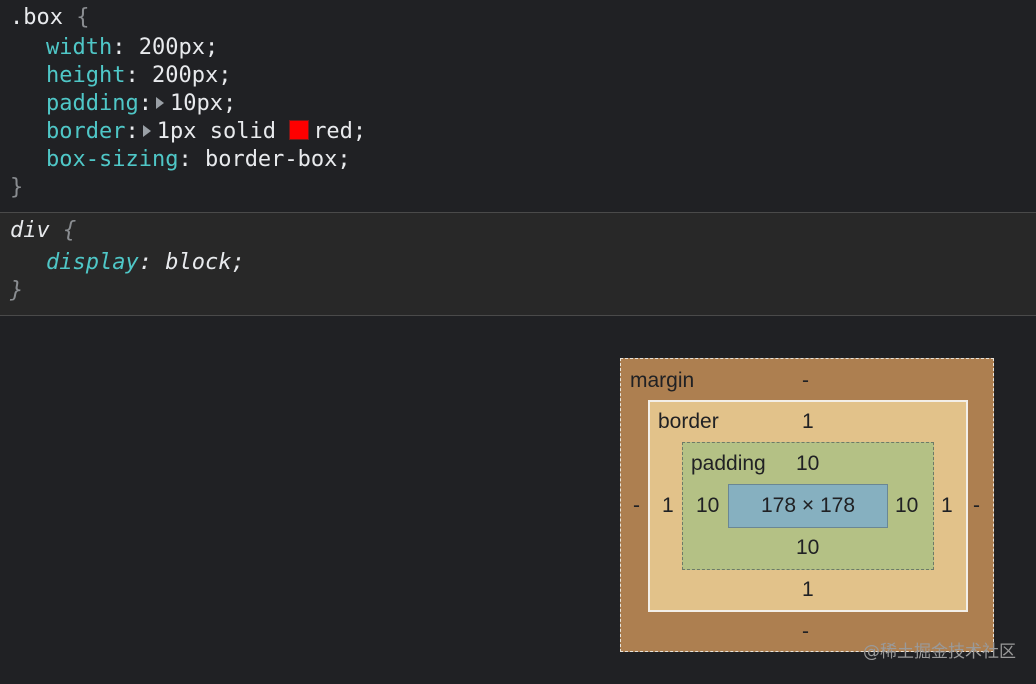  Describe the element at coordinates (85, 131) in the screenshot. I see `property-name: border` at that location.